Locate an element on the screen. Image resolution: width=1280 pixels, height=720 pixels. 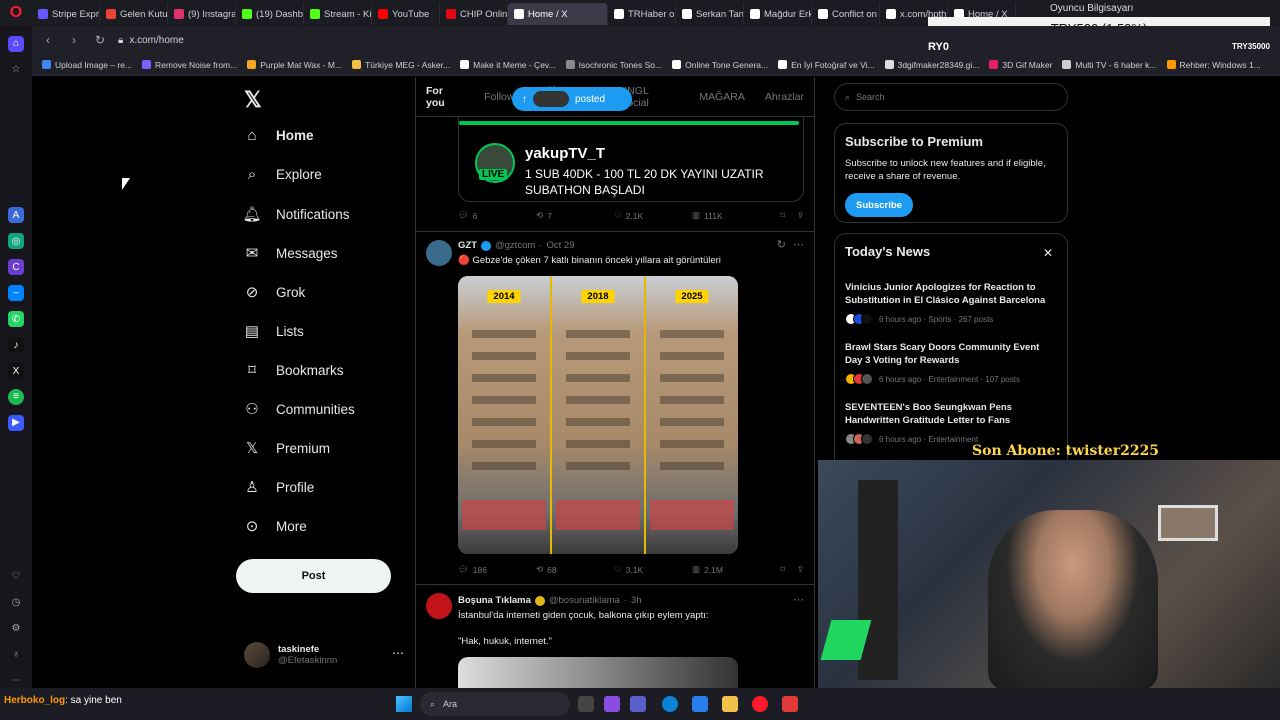
bosuna-tiklama-avatar is located at coordinates (439, 606).